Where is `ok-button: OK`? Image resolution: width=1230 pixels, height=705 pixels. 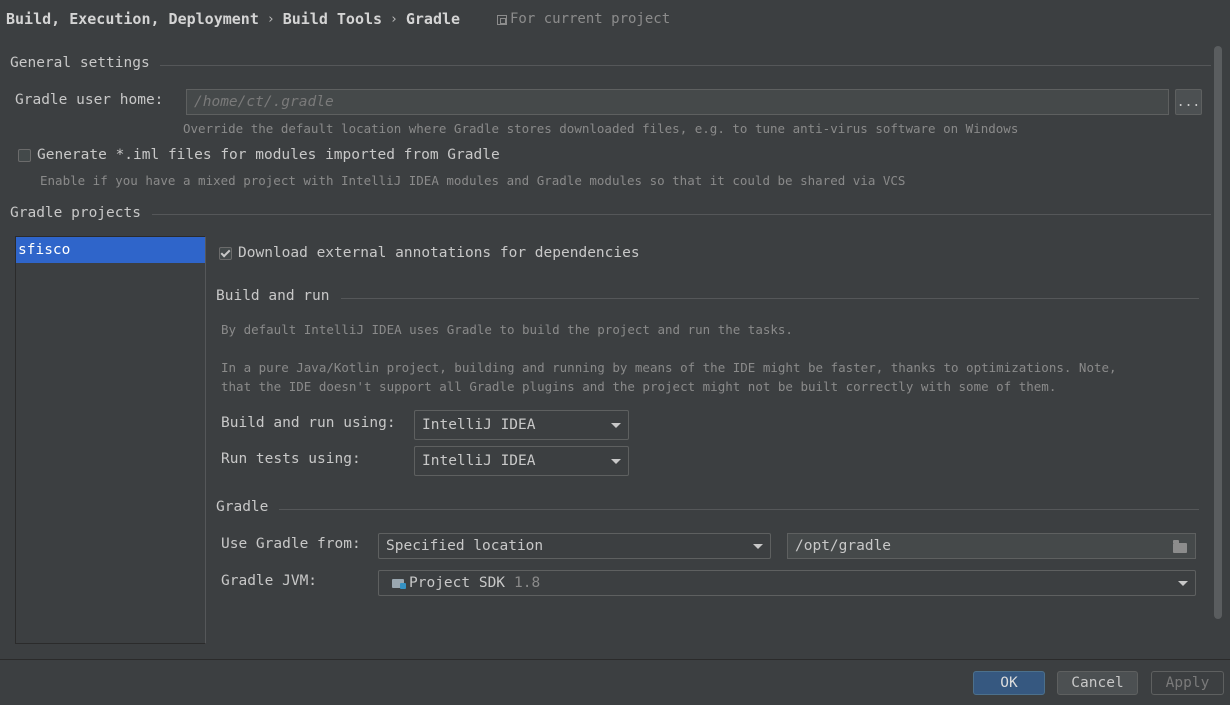
ok-button: OK is located at coordinates (1009, 683).